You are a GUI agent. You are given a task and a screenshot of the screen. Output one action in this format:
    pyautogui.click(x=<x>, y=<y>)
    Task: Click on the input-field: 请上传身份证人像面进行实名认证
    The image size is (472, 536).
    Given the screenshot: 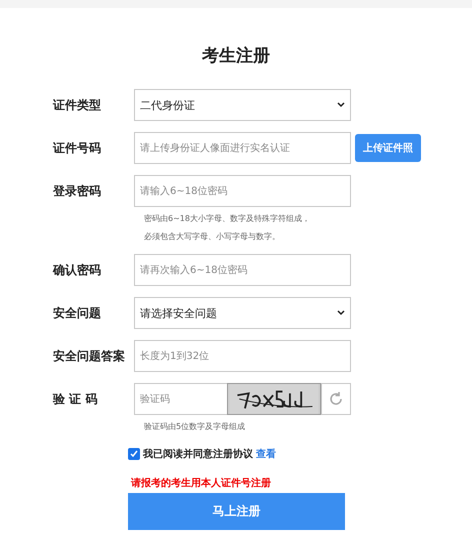 What is the action you would take?
    pyautogui.click(x=242, y=148)
    